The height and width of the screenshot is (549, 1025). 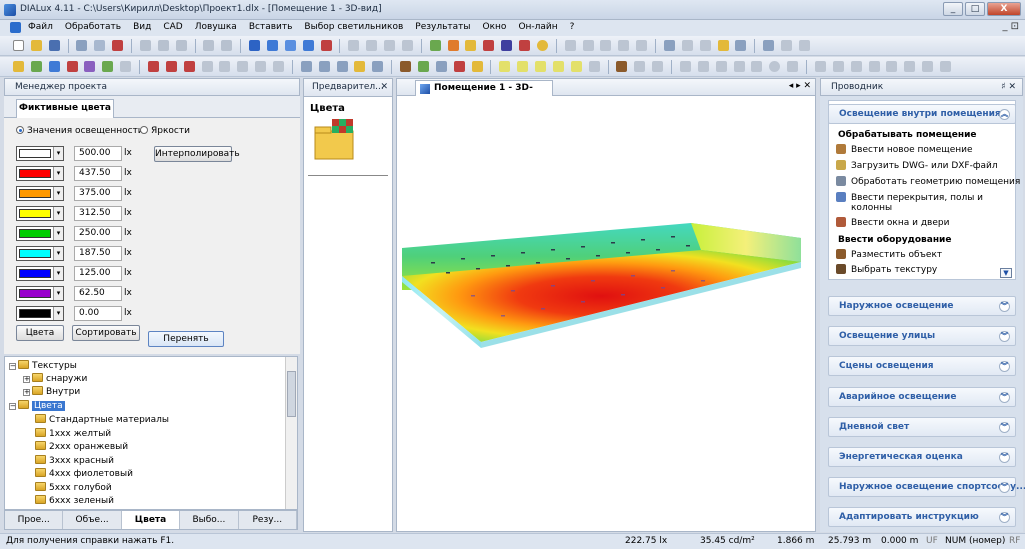 What do you see at coordinates (153, 66) in the screenshot?
I see `luminaire-field-icon` at bounding box center [153, 66].